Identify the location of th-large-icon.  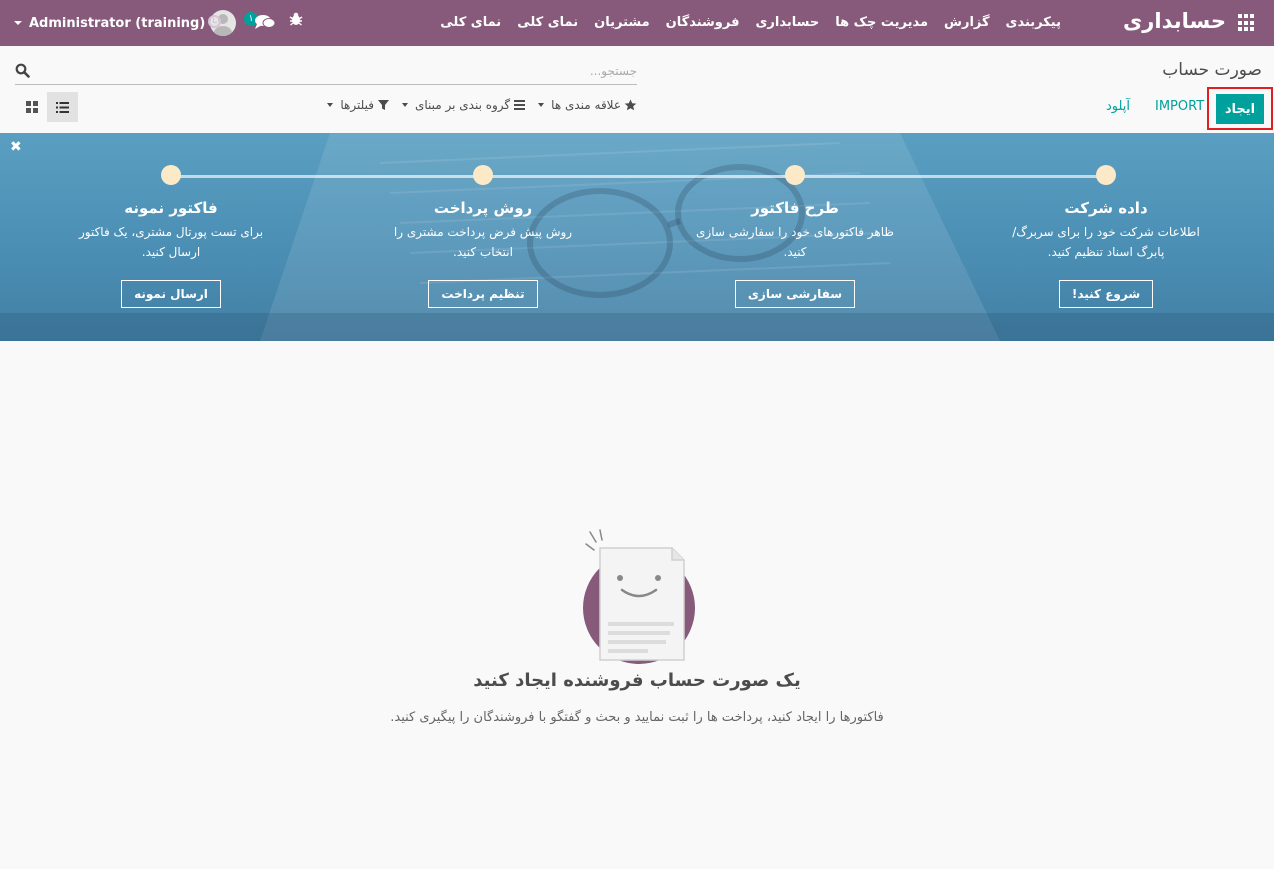
(31, 107).